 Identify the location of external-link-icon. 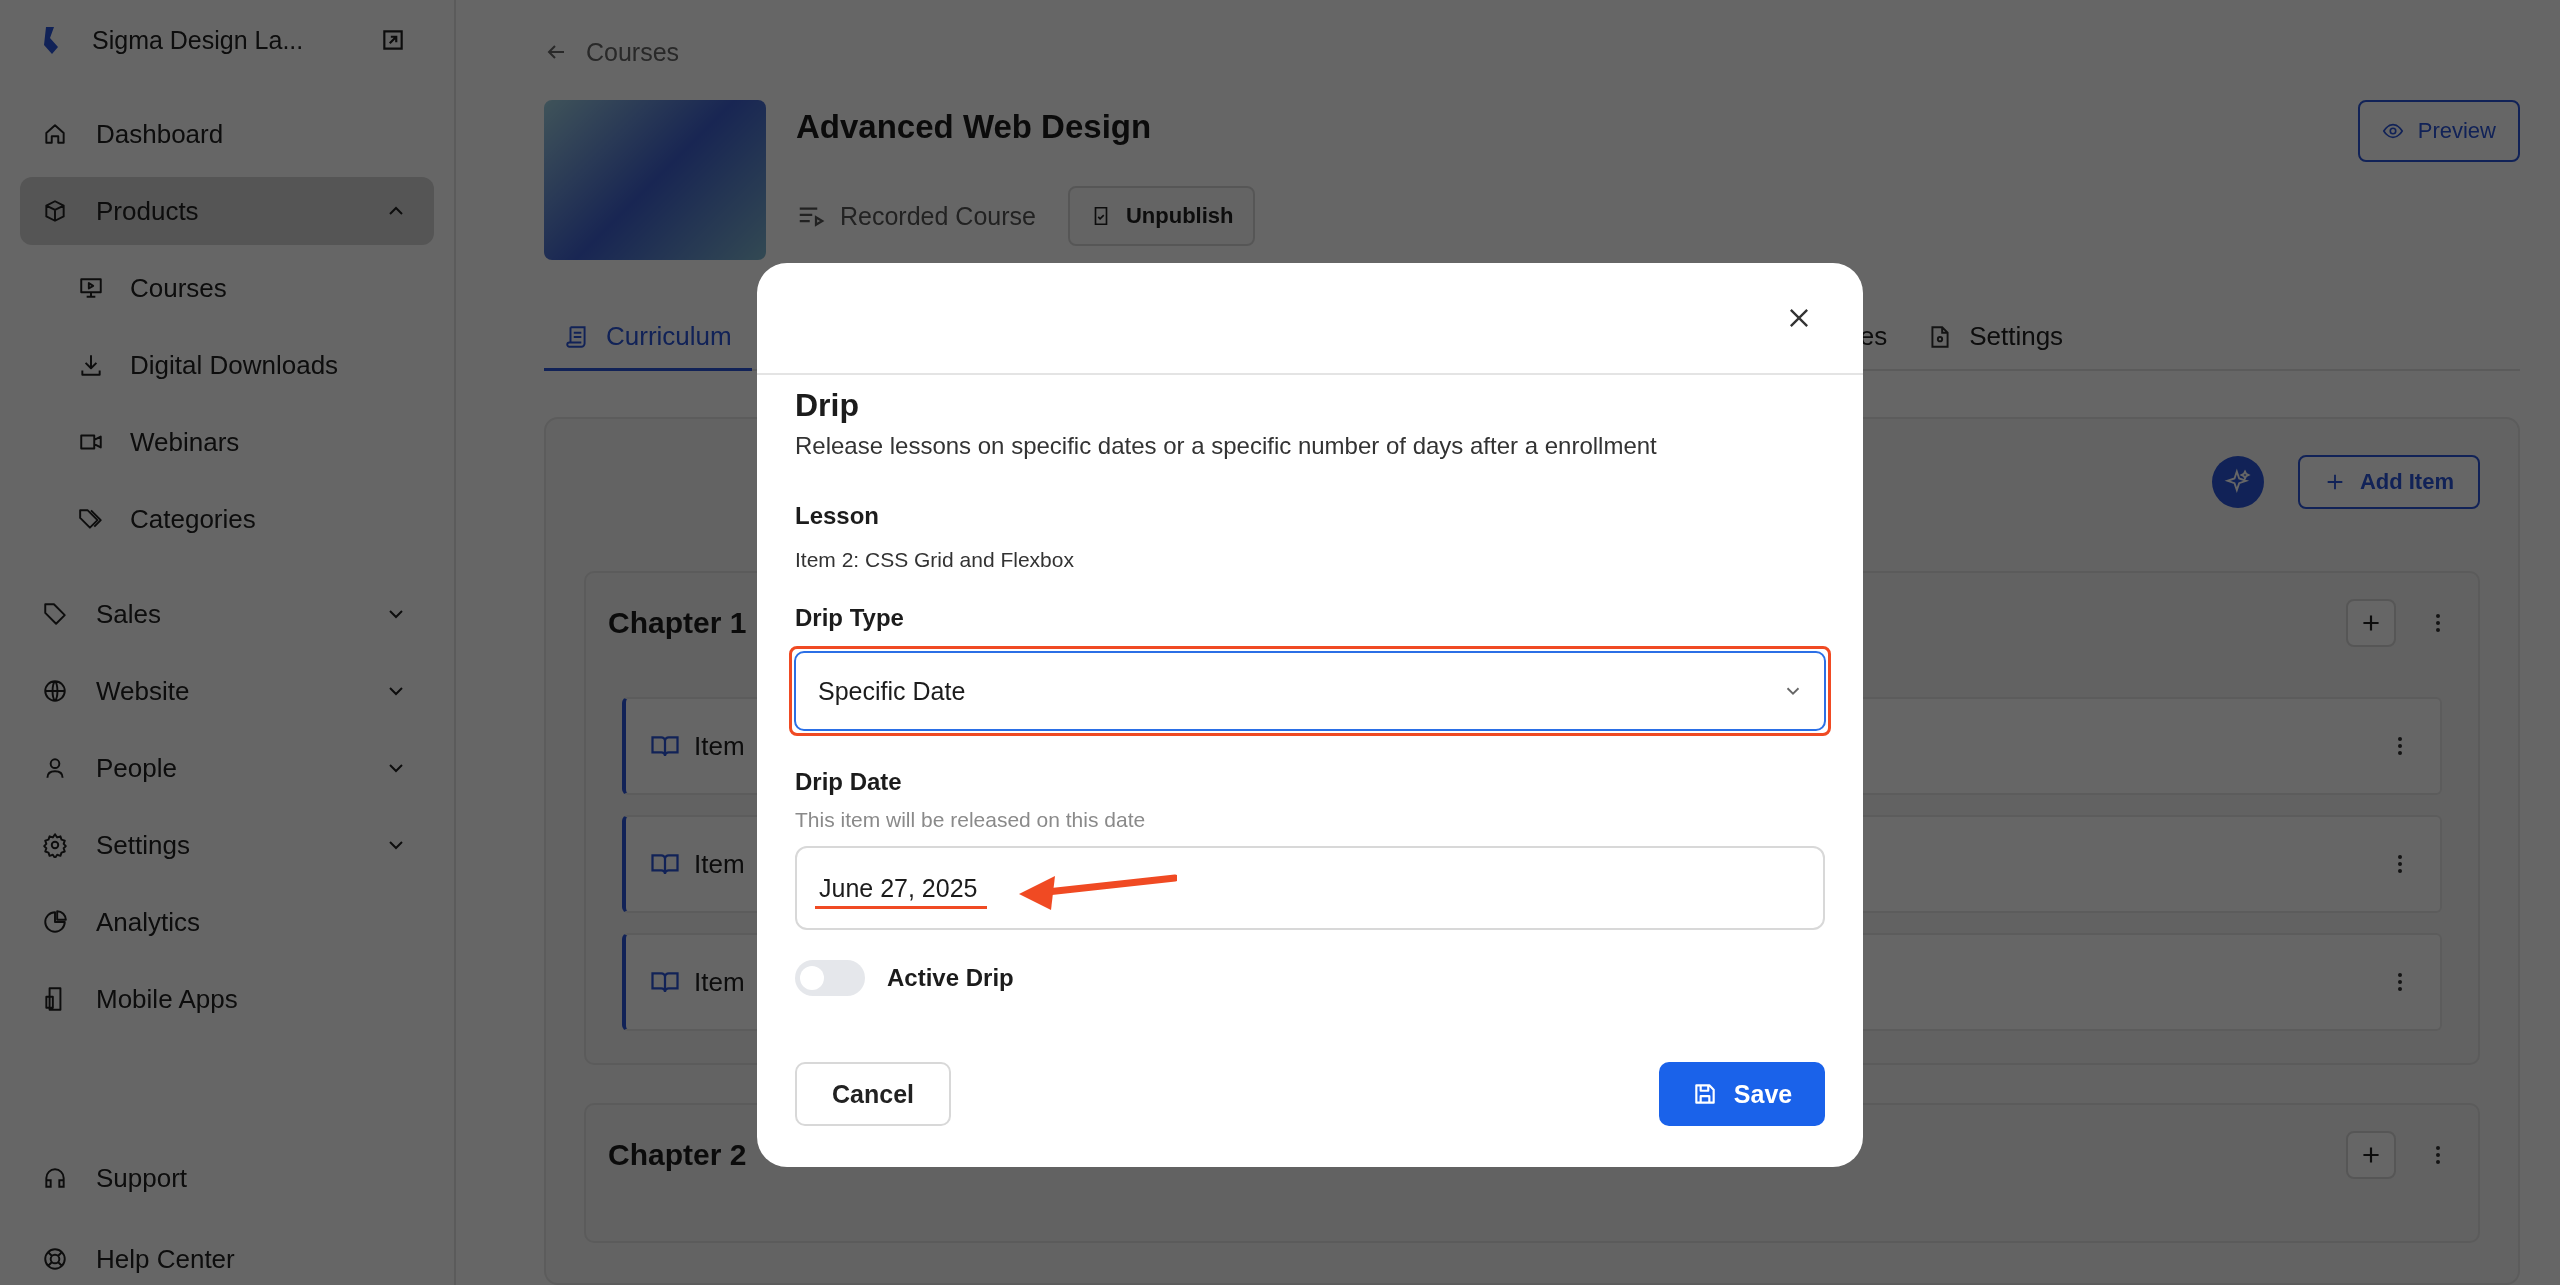
(393, 40).